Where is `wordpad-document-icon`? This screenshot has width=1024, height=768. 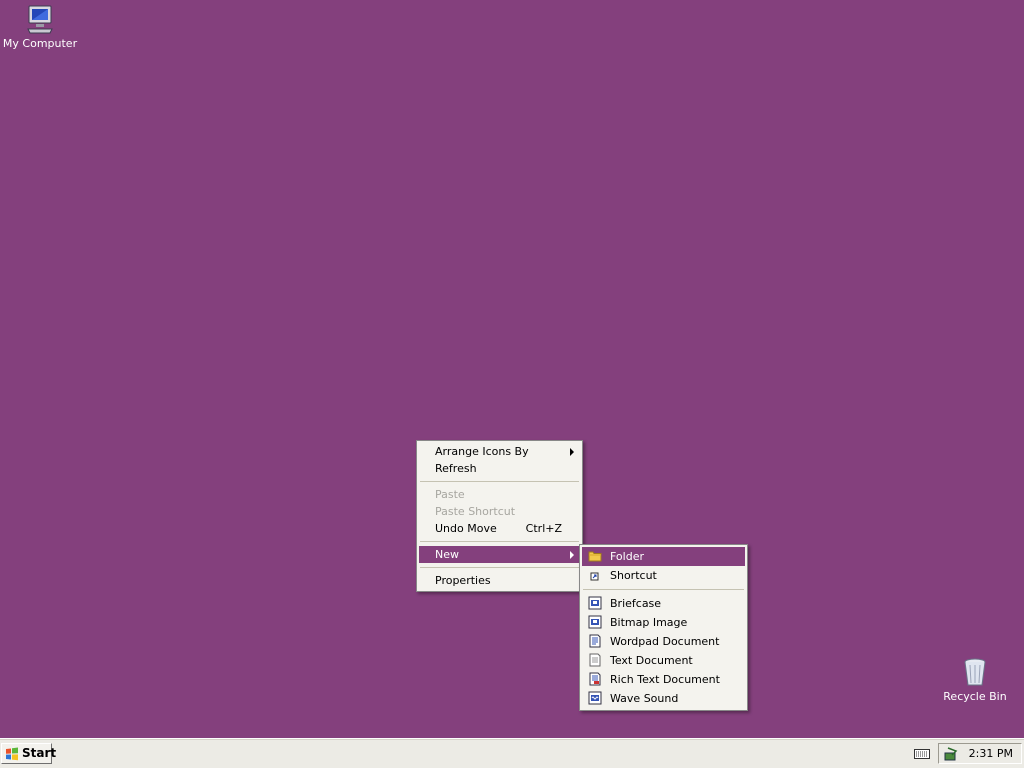
wordpad-document-icon is located at coordinates (595, 641).